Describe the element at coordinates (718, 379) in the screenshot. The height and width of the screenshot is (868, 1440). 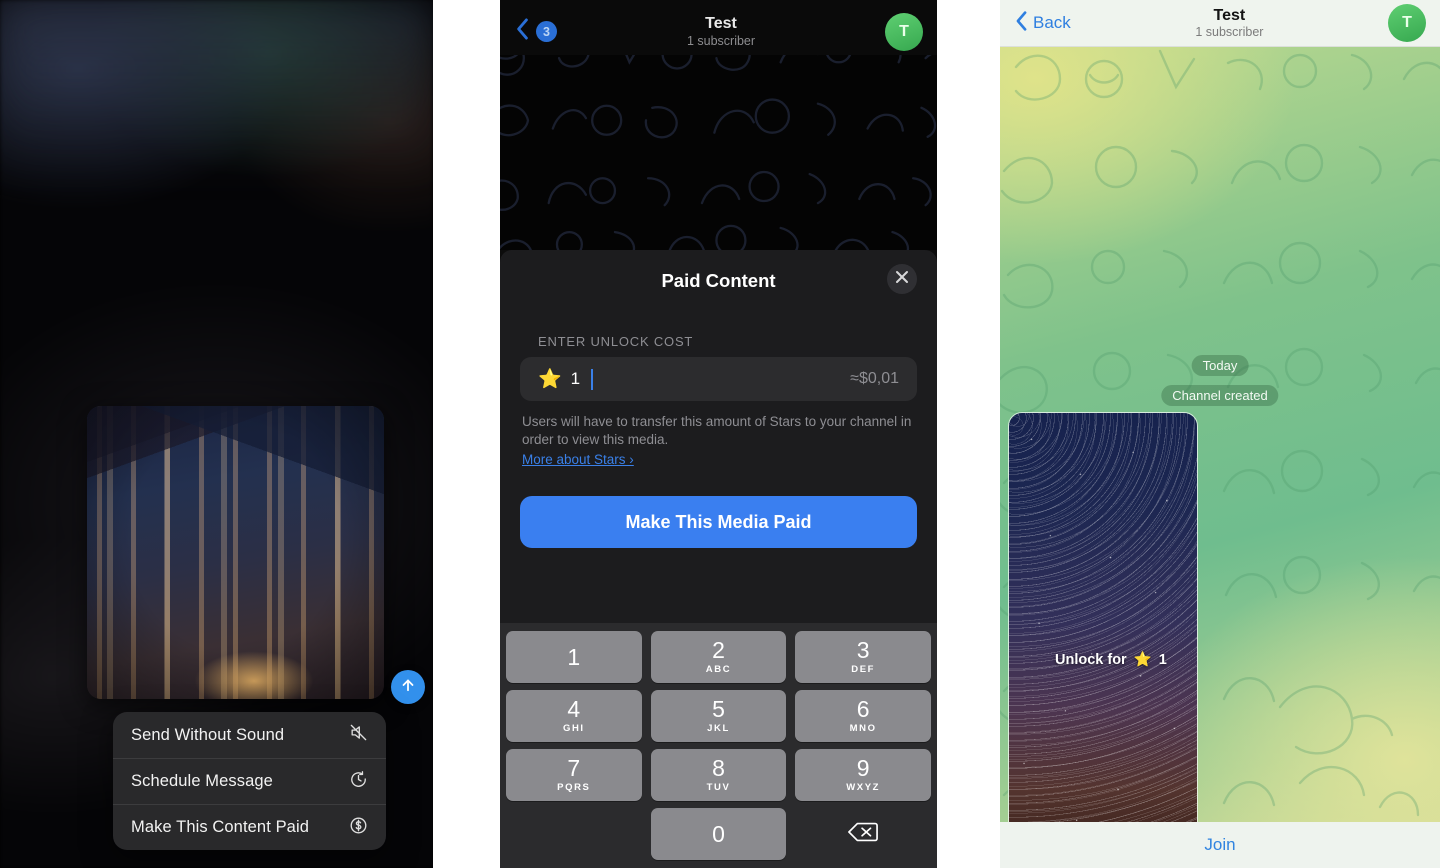
I see `unlock-cost-input: ⭐ 1 ≈$0,01` at that location.